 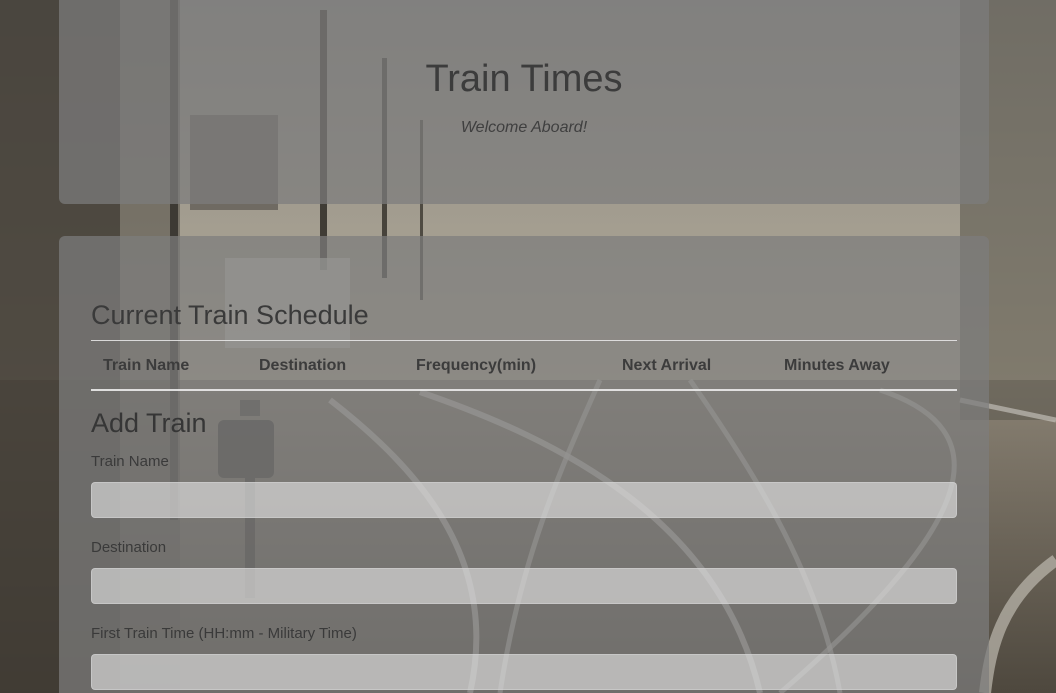 I want to click on train-name-label: Train Name, so click(x=130, y=461).